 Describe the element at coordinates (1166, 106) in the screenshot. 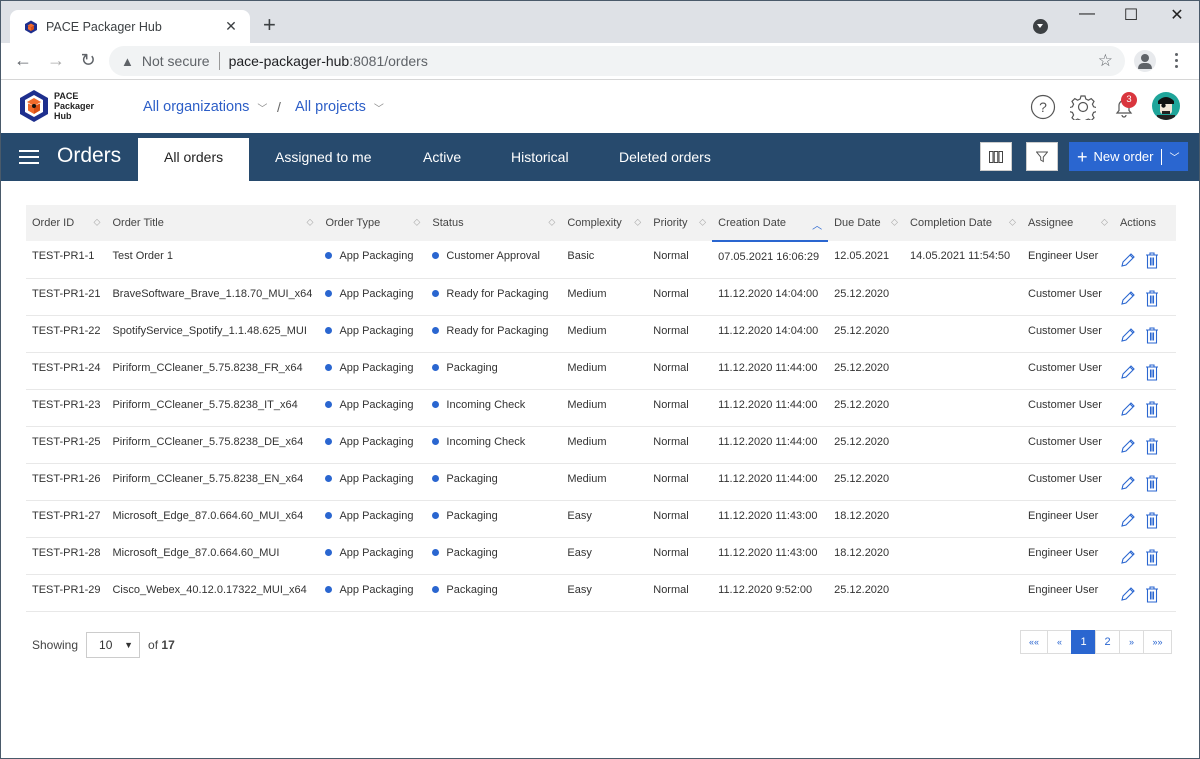

I see `user-avatar` at that location.